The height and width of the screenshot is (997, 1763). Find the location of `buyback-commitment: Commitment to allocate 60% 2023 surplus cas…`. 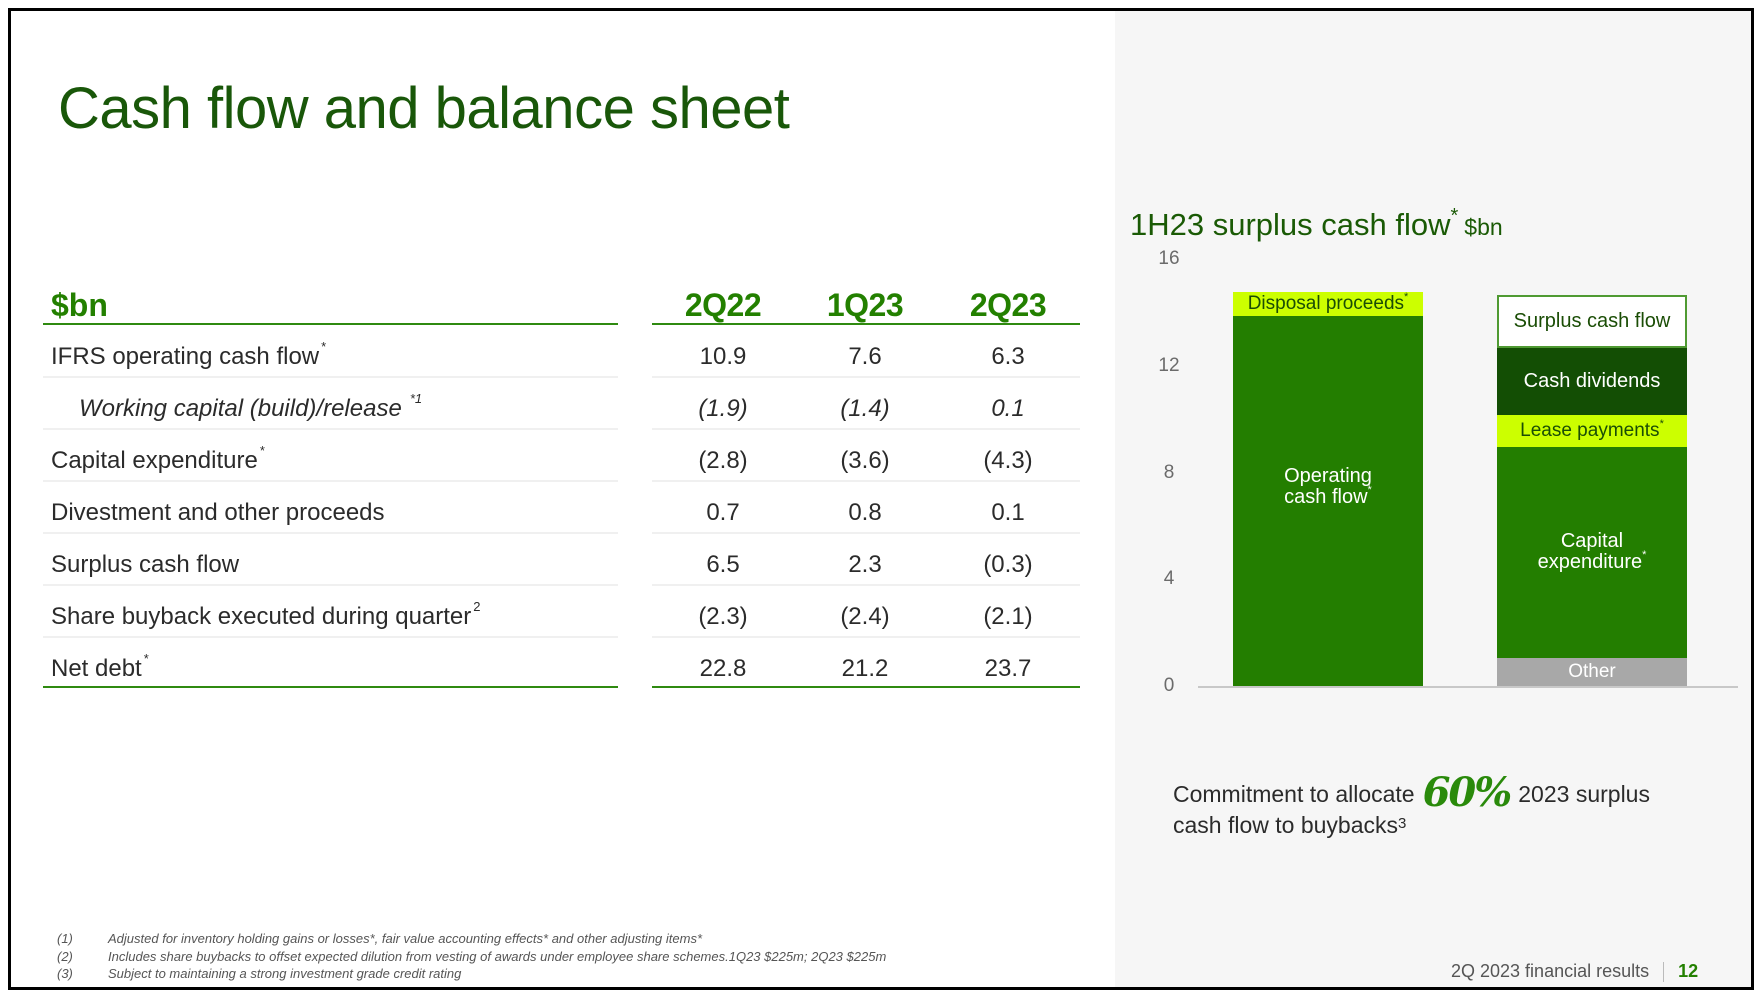

buyback-commitment: Commitment to allocate 60% 2023 surplus cas… is located at coordinates (1453, 807).